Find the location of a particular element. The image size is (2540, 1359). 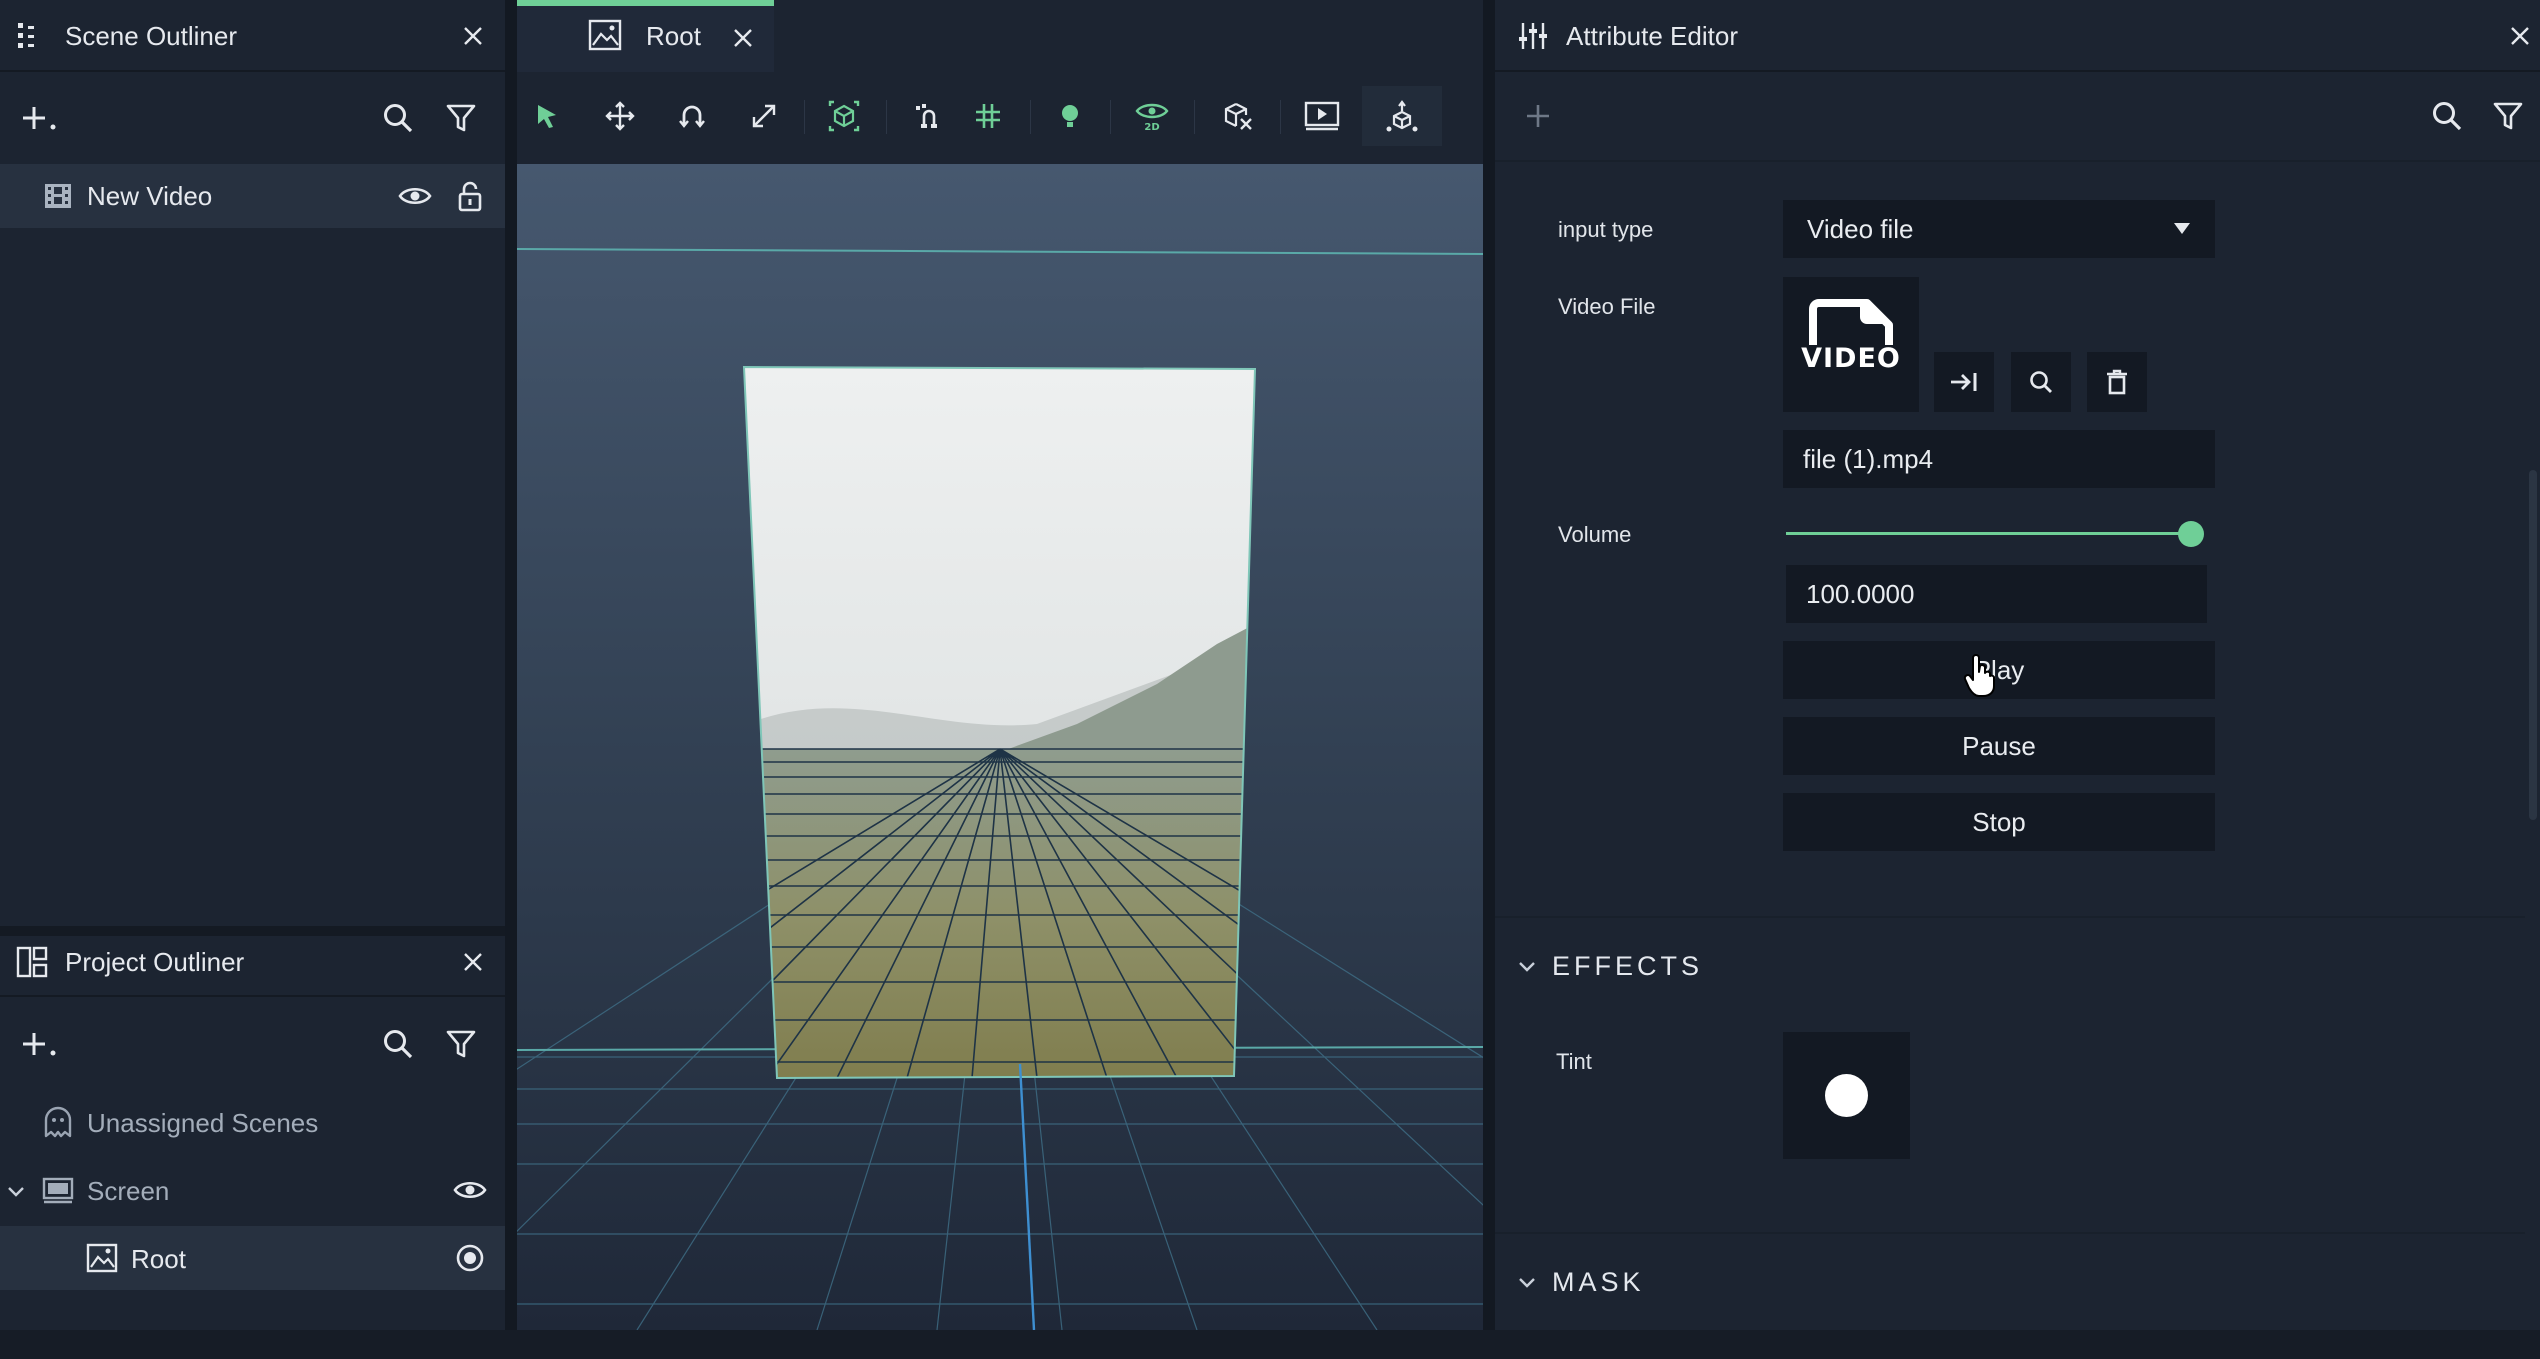

scene-outliner-title: Scene Outliner is located at coordinates (151, 36).